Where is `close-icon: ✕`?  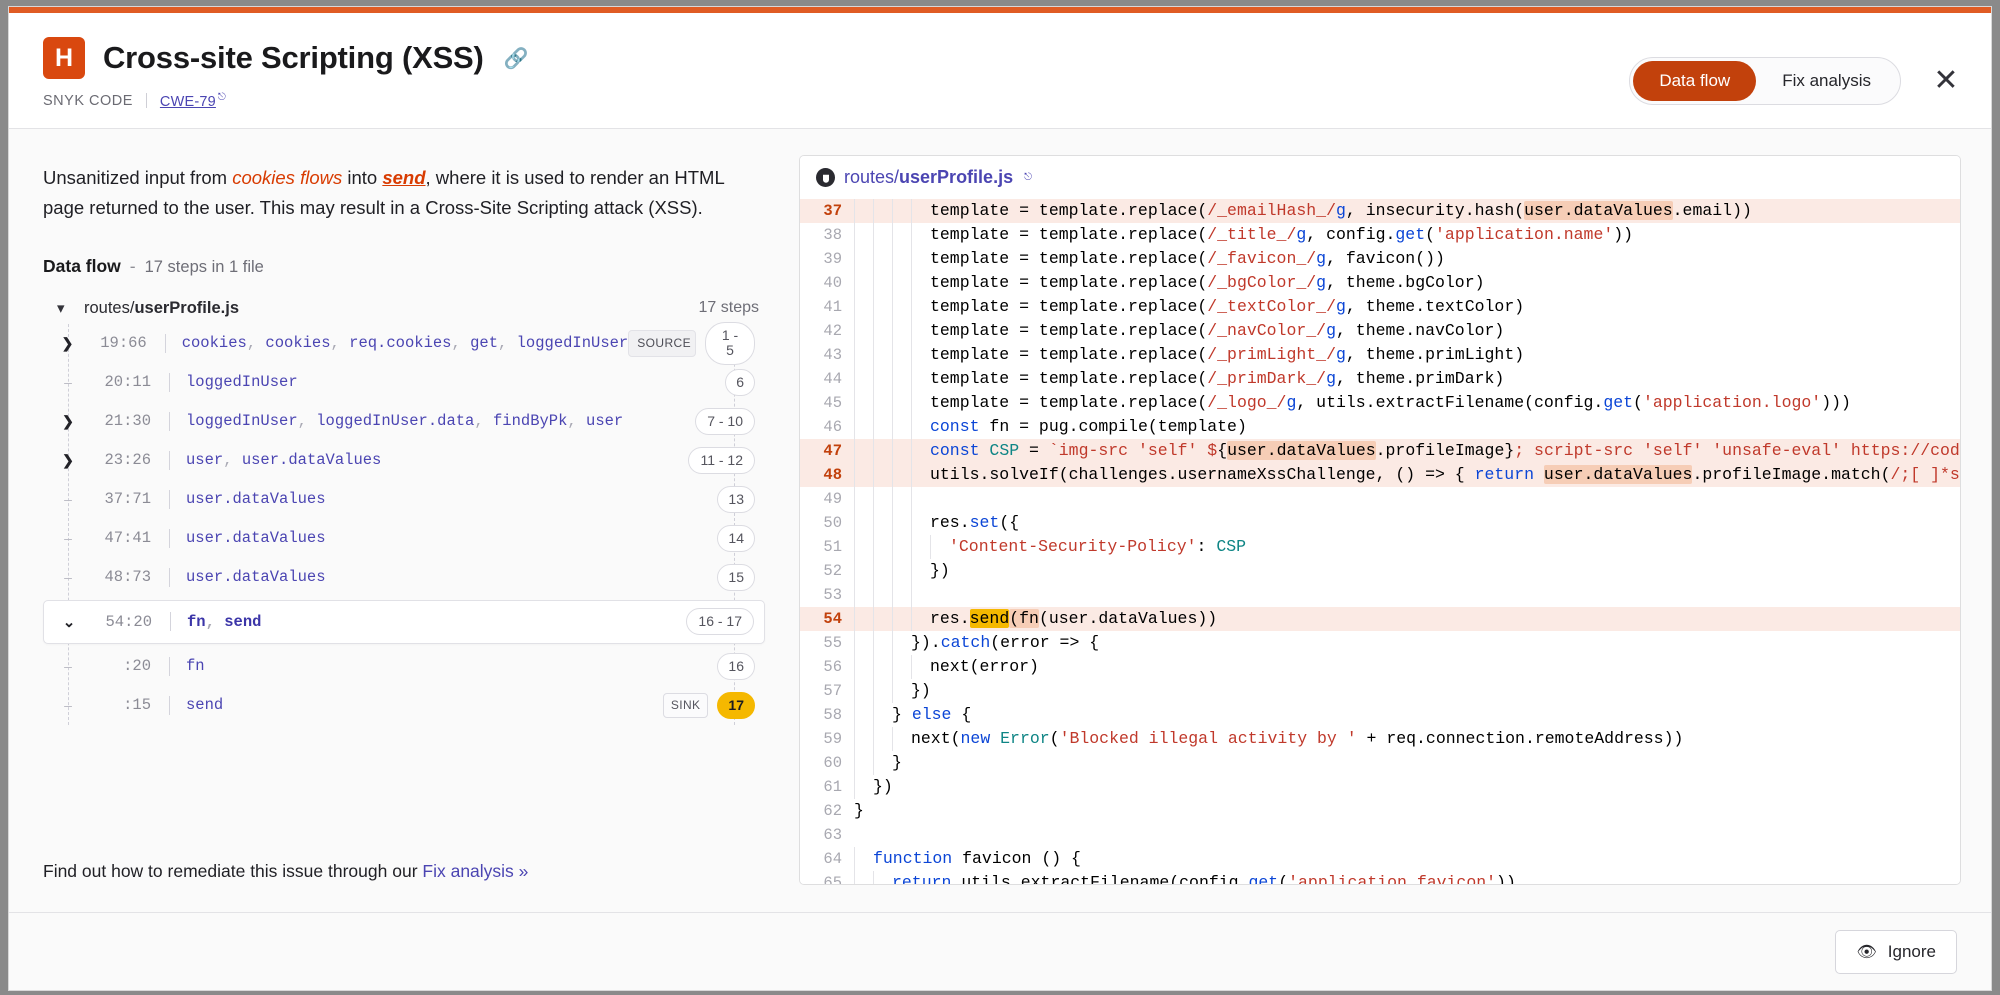
close-icon: ✕ is located at coordinates (1946, 81).